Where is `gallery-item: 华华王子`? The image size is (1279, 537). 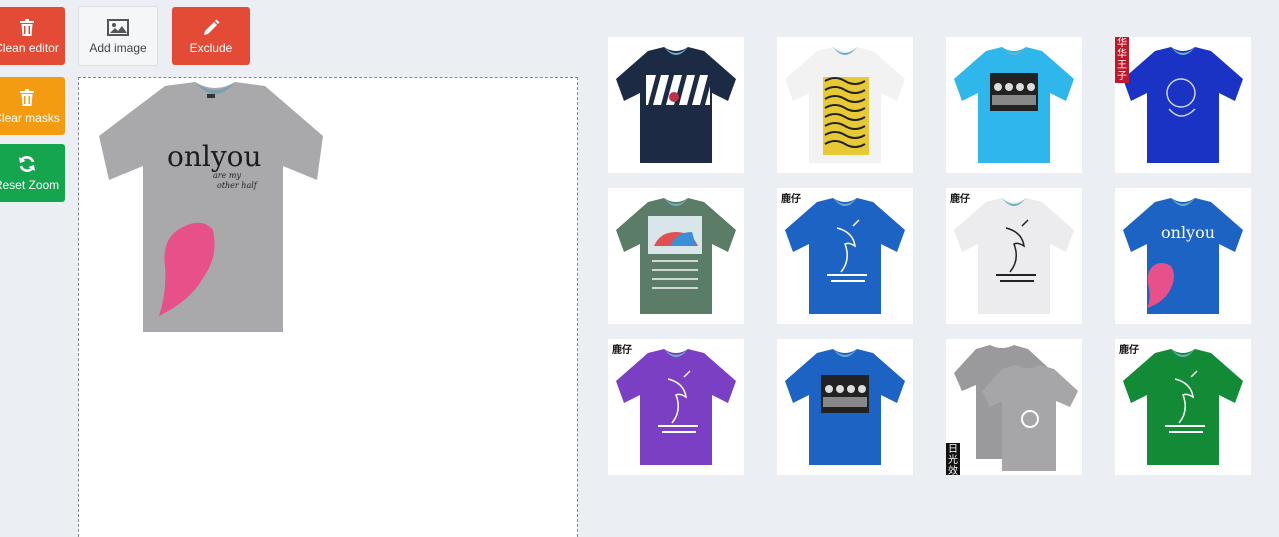 gallery-item: 华华王子 is located at coordinates (1183, 105).